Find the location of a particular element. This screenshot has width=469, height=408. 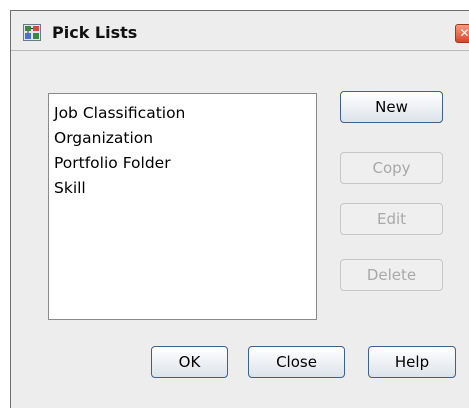

new-button: New is located at coordinates (391, 107).